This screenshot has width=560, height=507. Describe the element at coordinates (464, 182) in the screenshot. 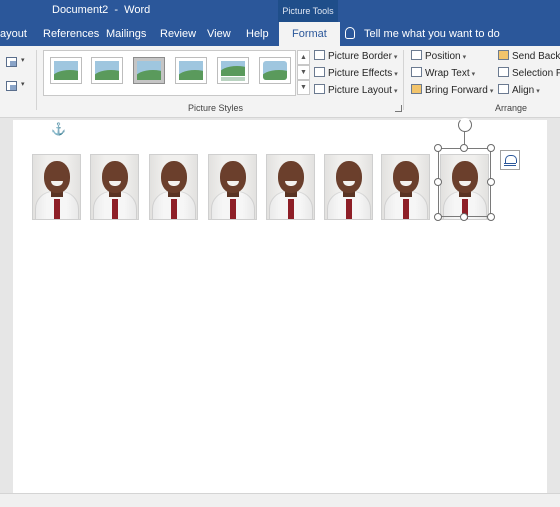

I see `selection-box` at that location.